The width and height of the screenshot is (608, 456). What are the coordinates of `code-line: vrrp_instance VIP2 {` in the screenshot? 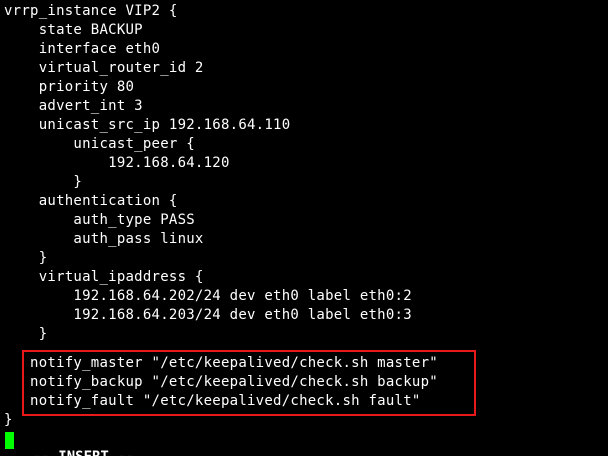 It's located at (91, 11).